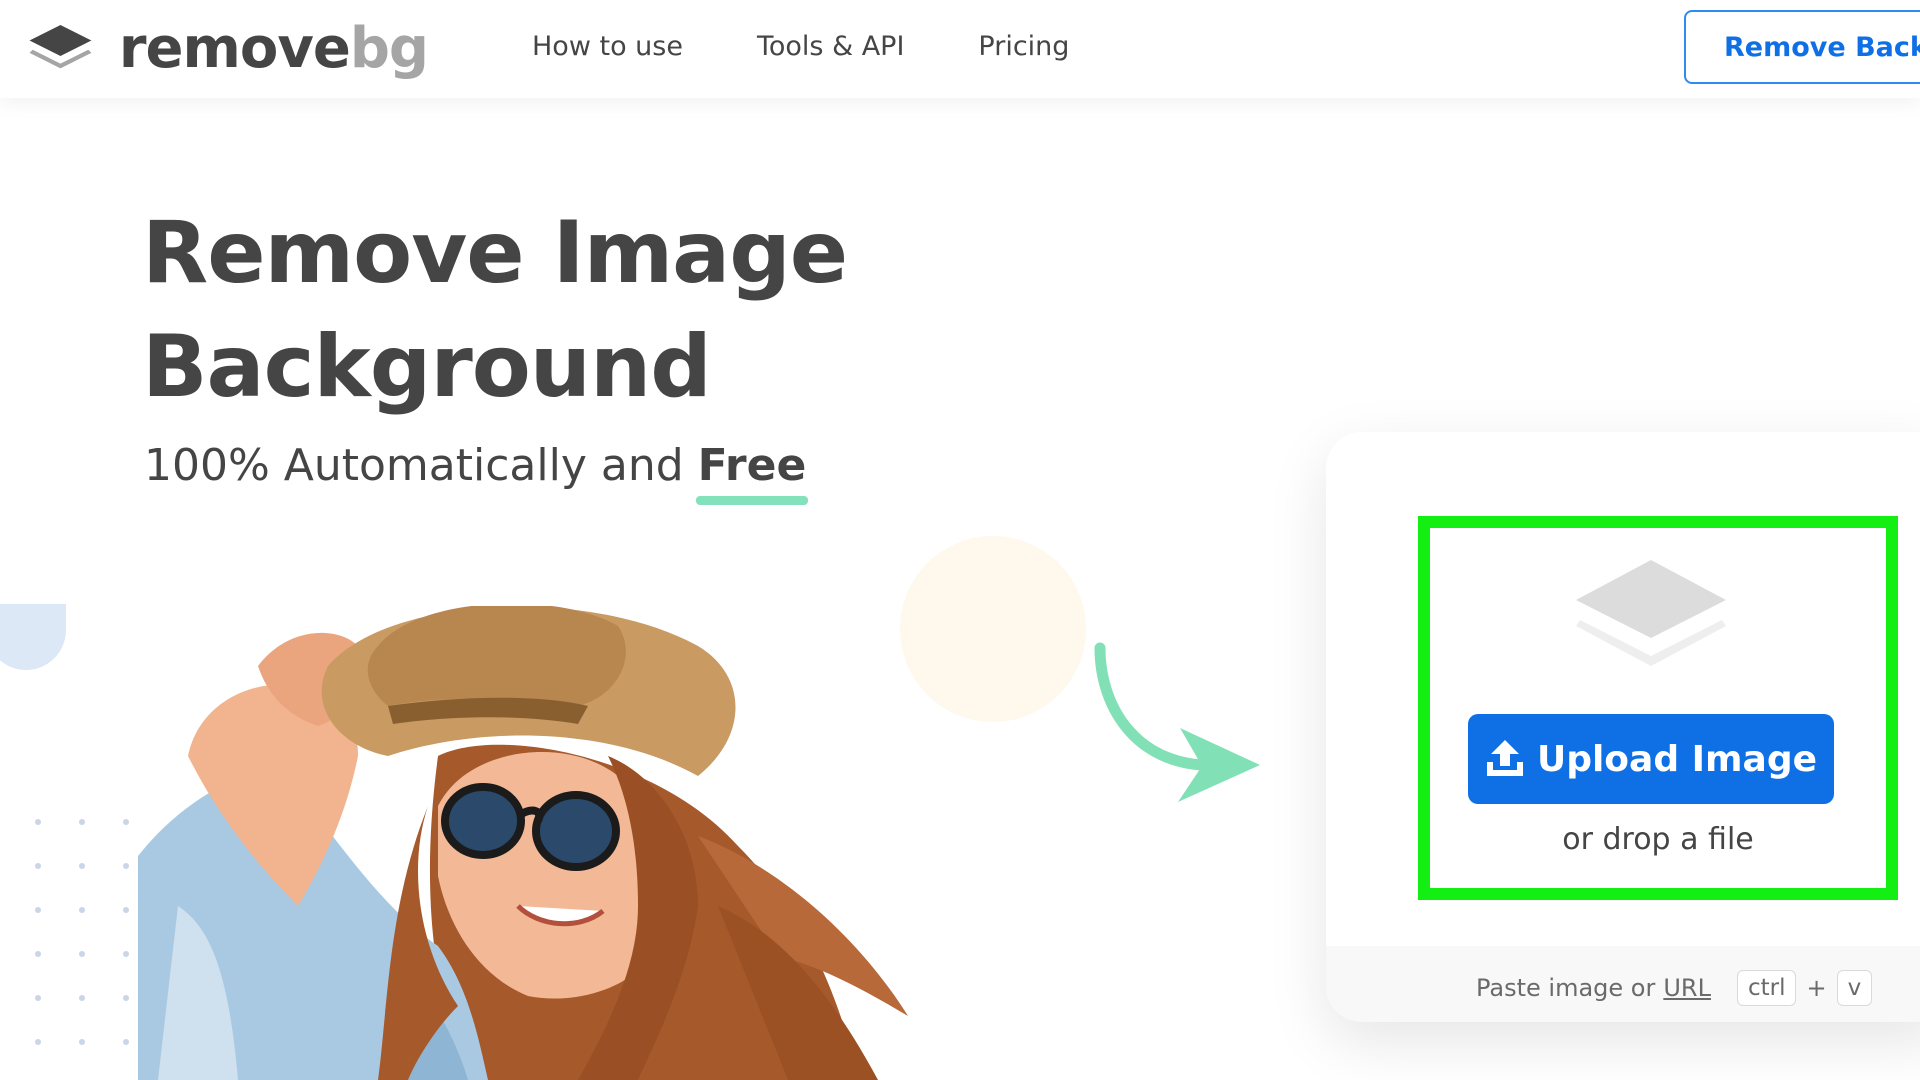  What do you see at coordinates (1504, 758) in the screenshot?
I see `upload-icon` at bounding box center [1504, 758].